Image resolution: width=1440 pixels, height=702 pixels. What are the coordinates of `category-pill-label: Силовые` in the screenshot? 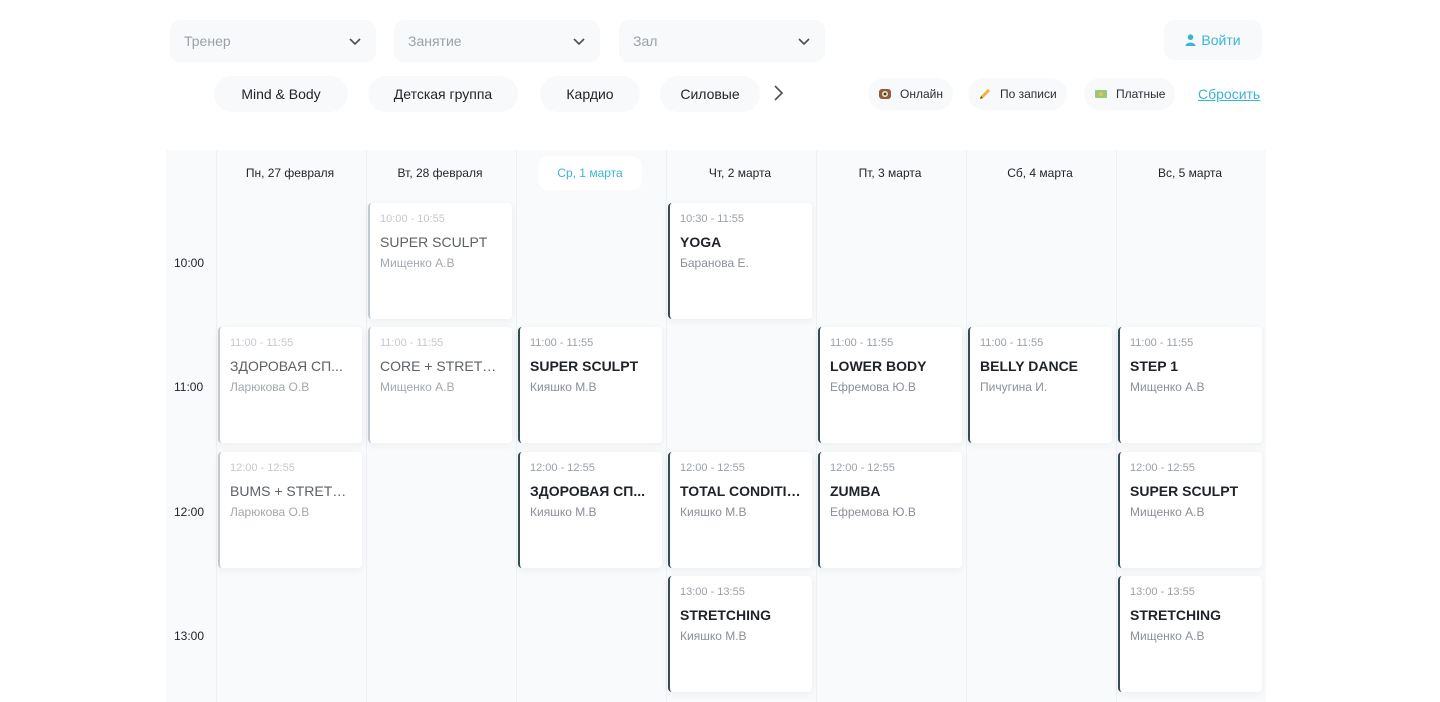 It's located at (710, 94).